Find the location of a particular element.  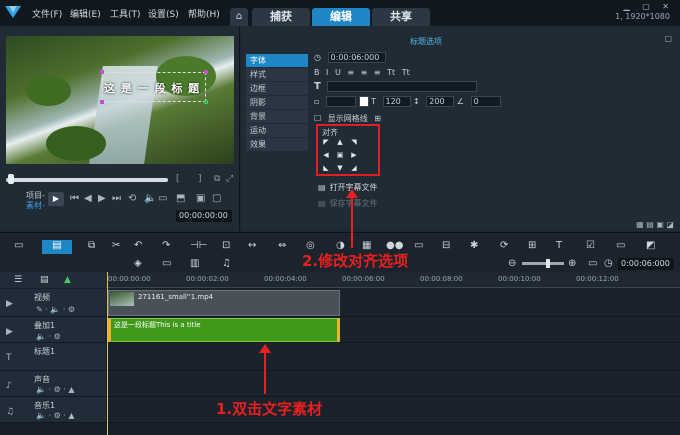

go-end-icon: ⏭ is located at coordinates (116, 198).